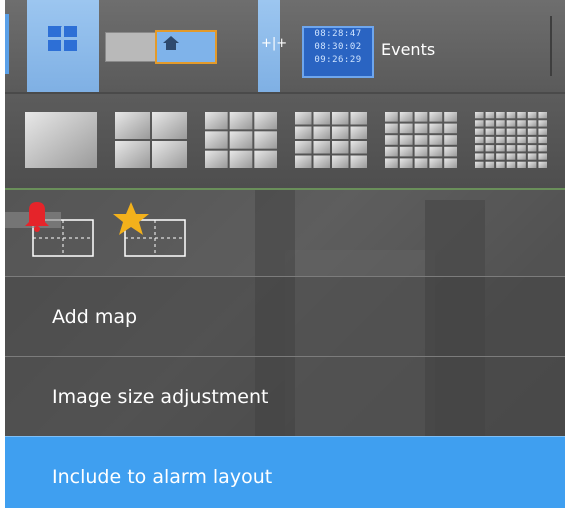 This screenshot has height=508, width=565. I want to click on layout-5x5-icon, so click(421, 140).